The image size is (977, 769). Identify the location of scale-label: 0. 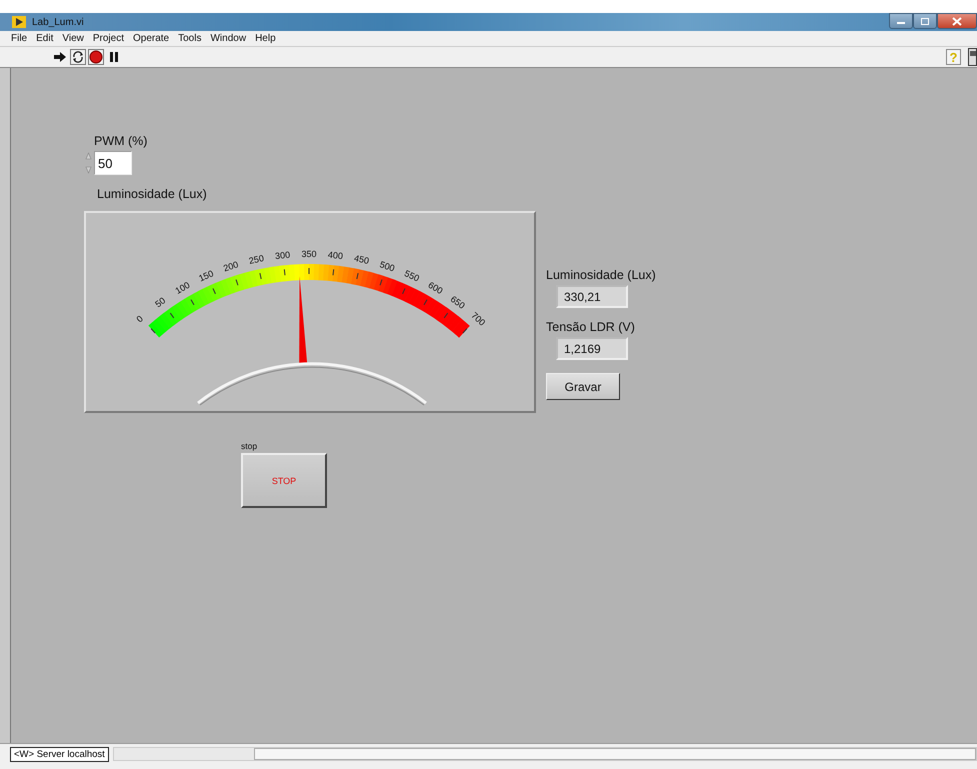
(139, 319).